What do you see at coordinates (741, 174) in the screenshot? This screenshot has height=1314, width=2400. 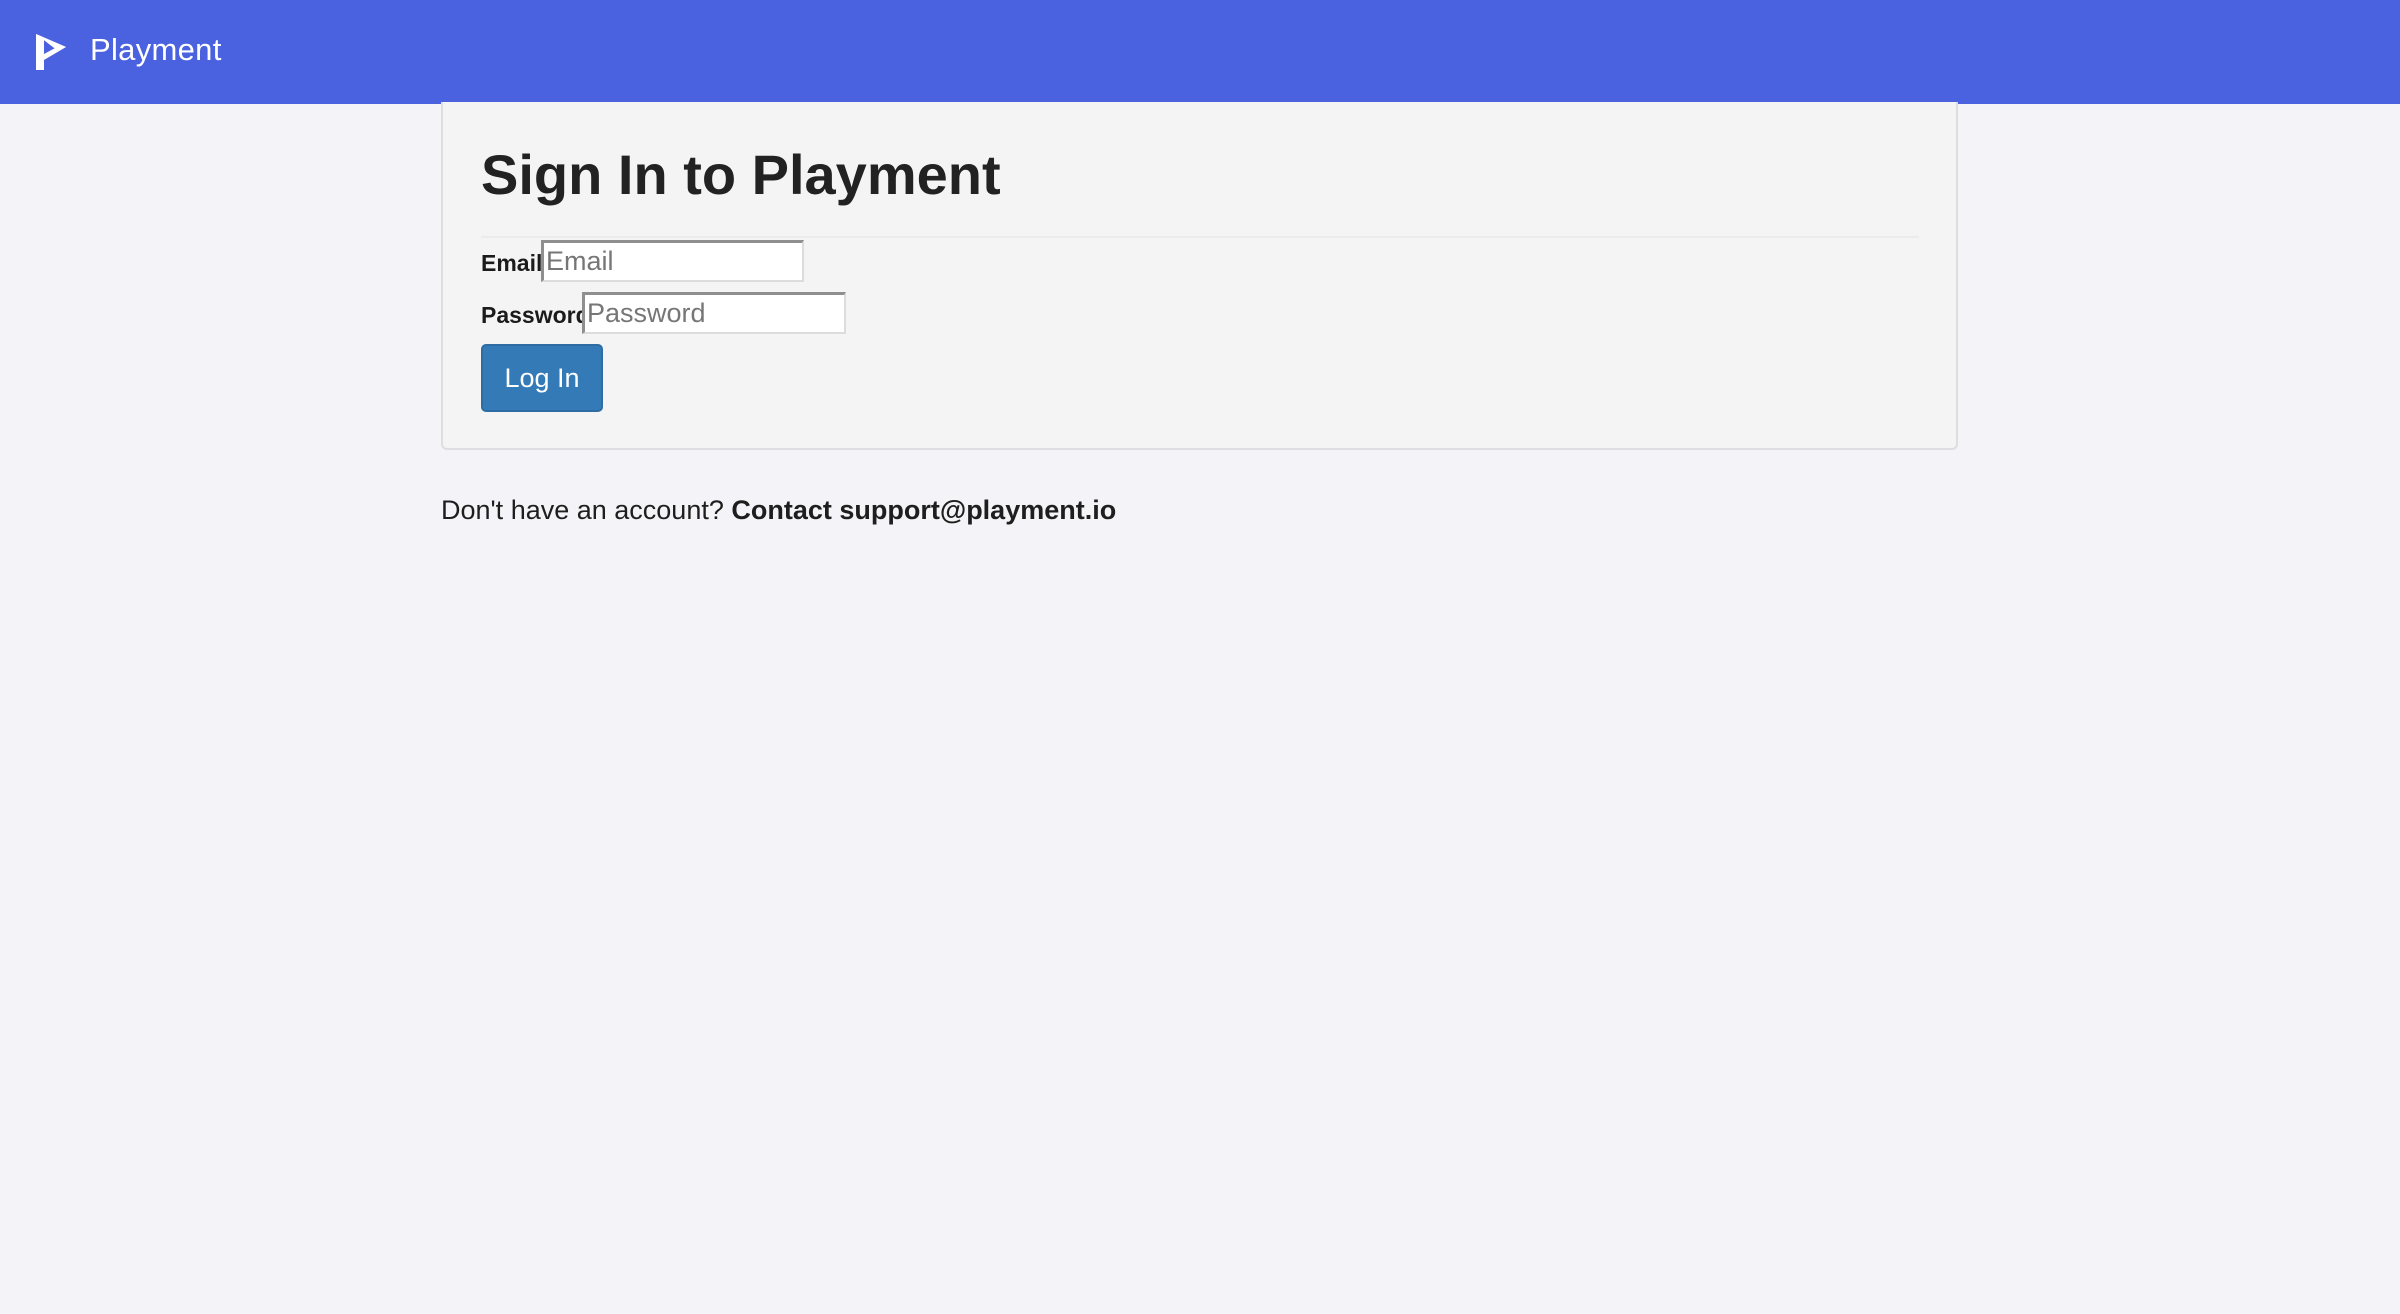 I see `page-title: Sign In to Playment` at bounding box center [741, 174].